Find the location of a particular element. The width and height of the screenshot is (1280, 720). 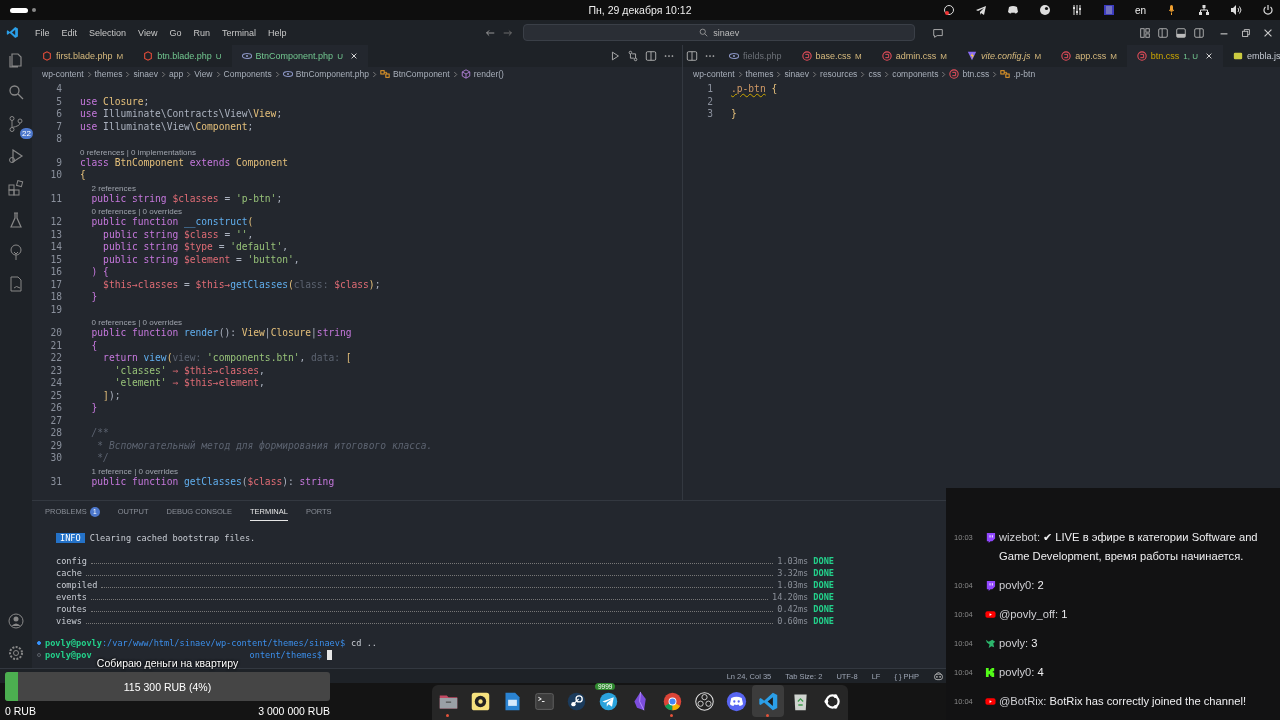

command-center-field: sinaev is located at coordinates (719, 32).